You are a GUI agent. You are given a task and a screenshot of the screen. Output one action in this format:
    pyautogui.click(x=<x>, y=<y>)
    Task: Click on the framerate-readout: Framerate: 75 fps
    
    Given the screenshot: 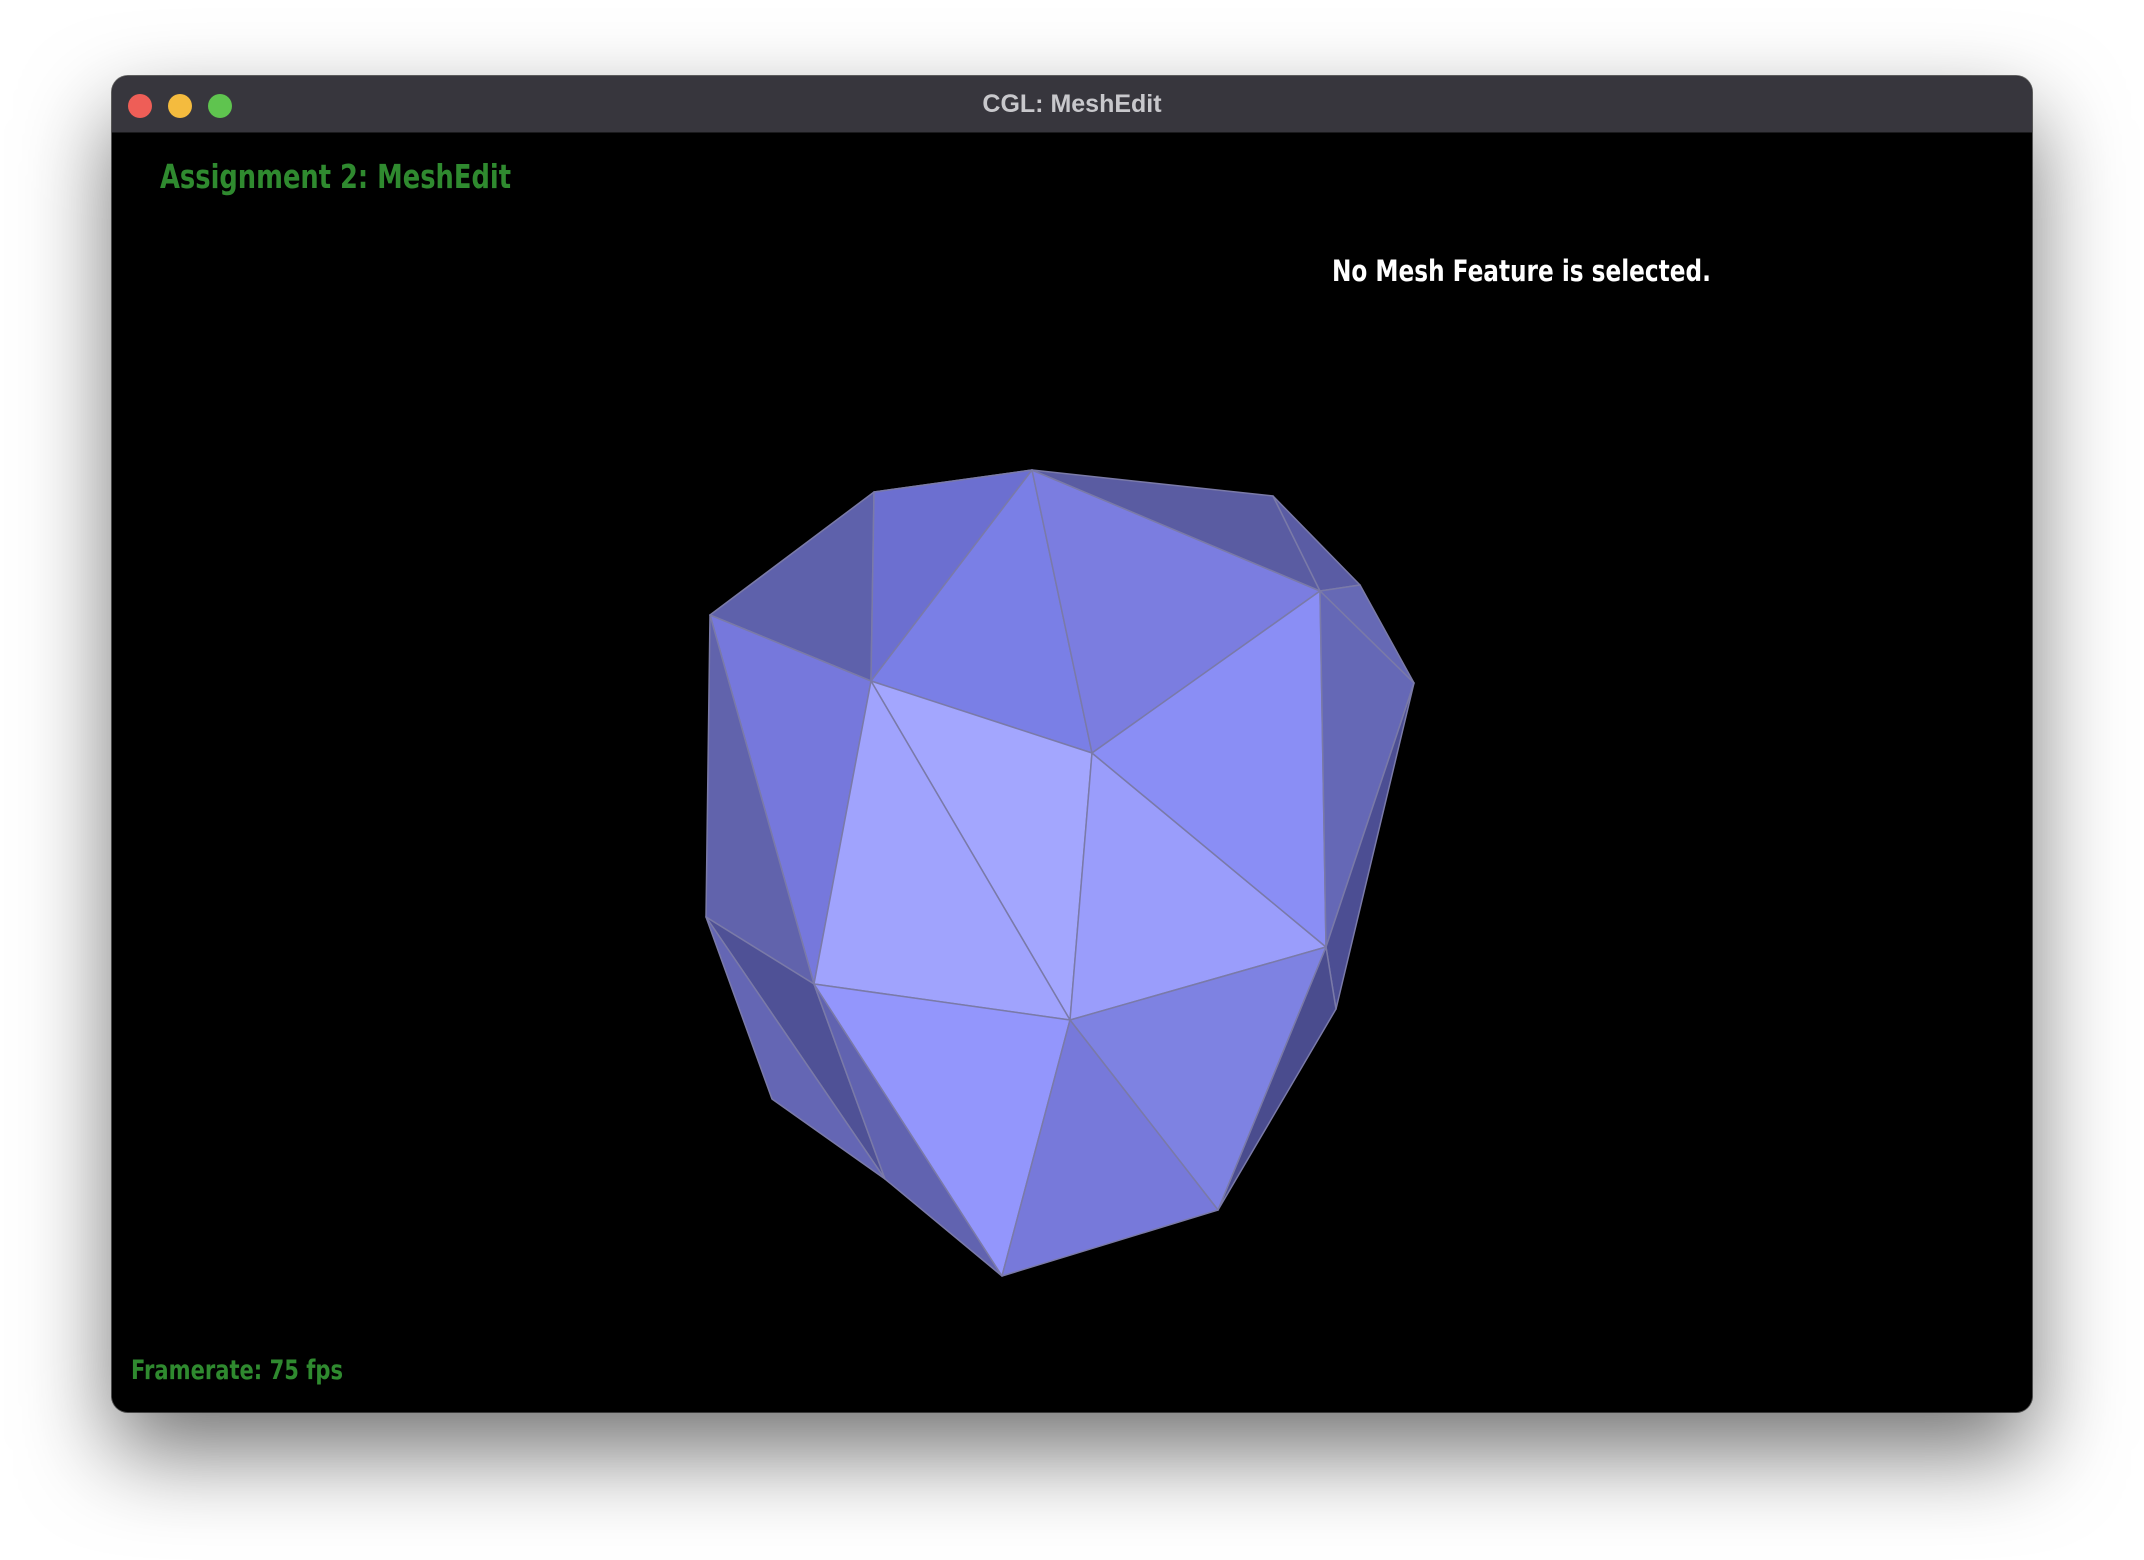 What is the action you would take?
    pyautogui.click(x=237, y=1370)
    